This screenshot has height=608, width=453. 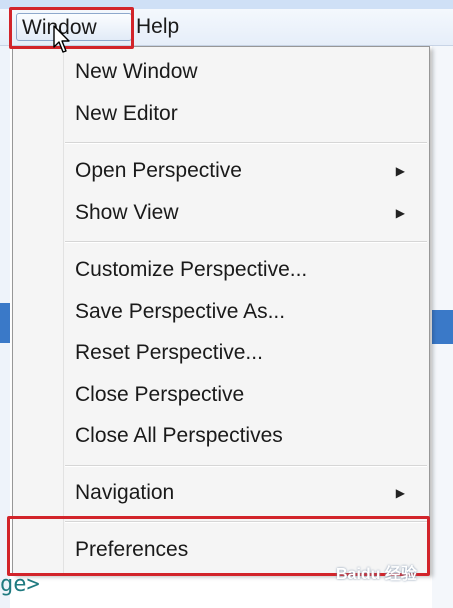 I want to click on menu-item-label: Navigation, so click(x=125, y=492).